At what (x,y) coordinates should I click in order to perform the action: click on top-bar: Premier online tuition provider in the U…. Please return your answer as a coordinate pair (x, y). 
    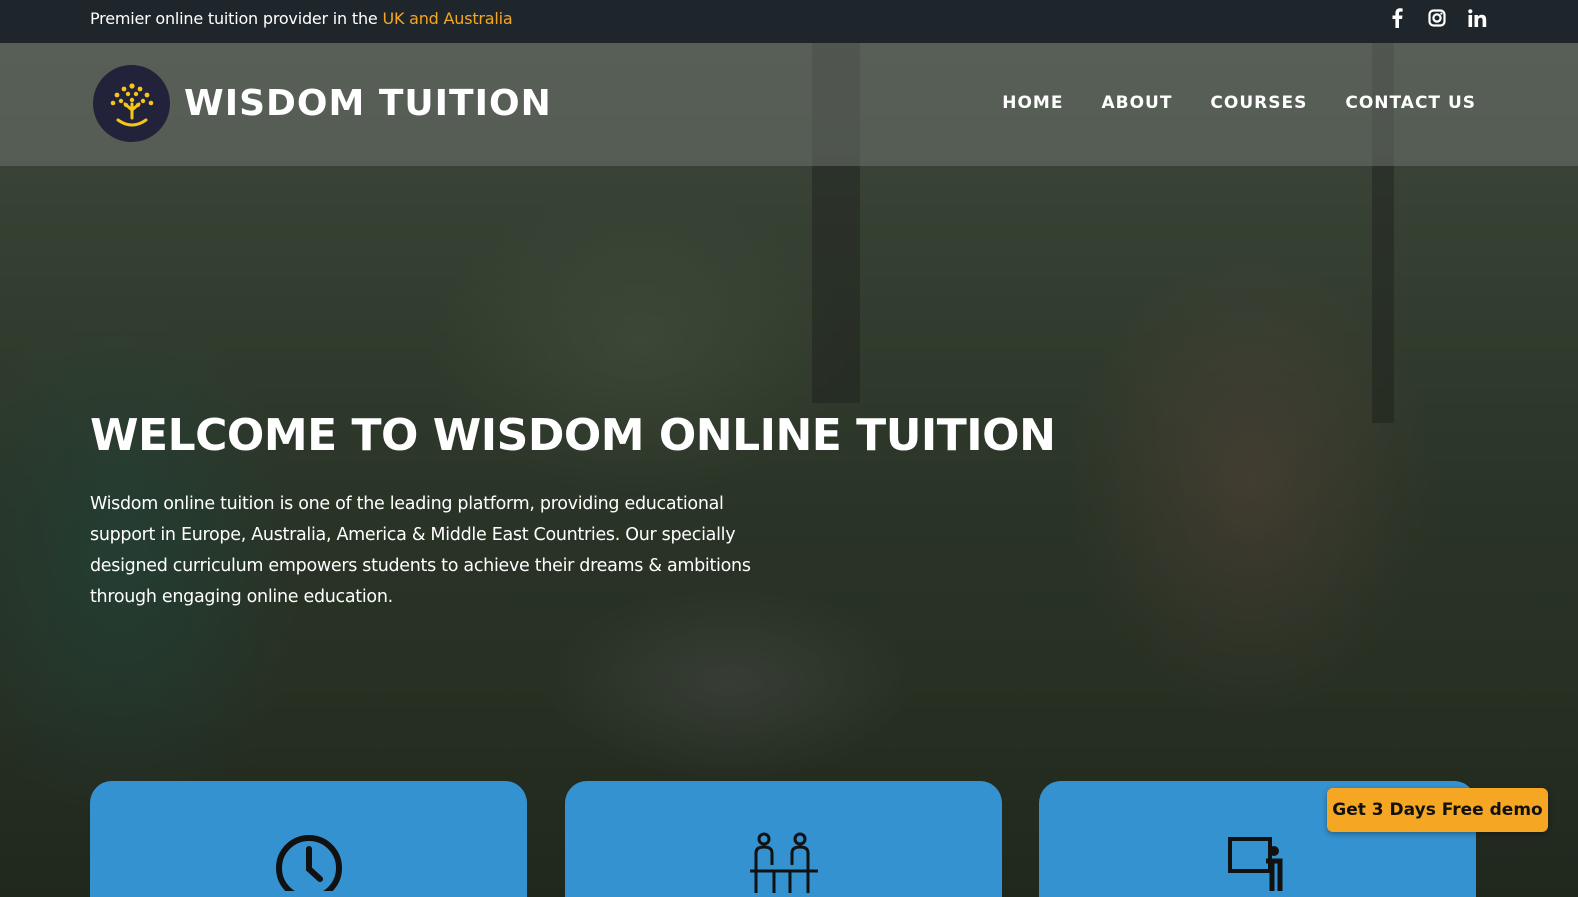
    Looking at the image, I should click on (789, 21).